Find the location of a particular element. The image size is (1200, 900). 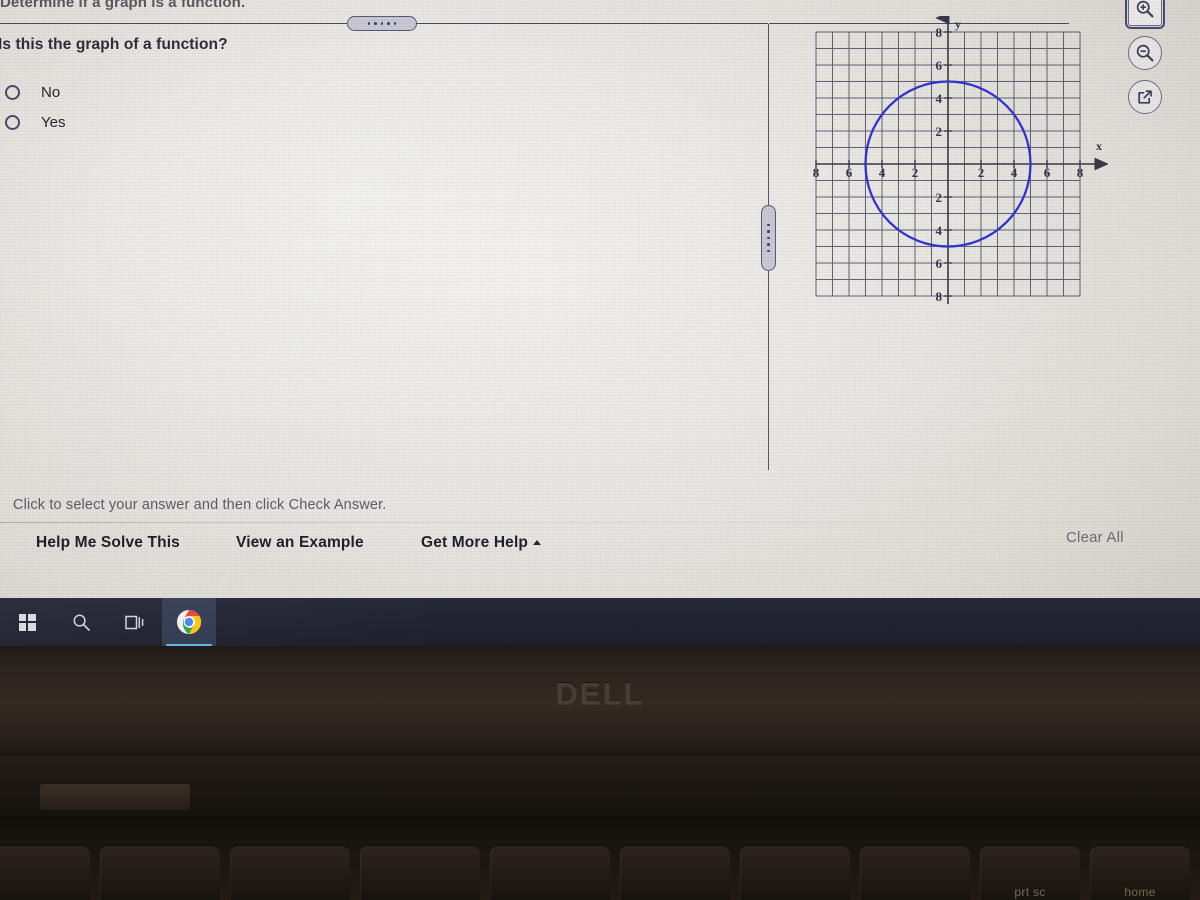

radio-button-yes is located at coordinates (12, 122).